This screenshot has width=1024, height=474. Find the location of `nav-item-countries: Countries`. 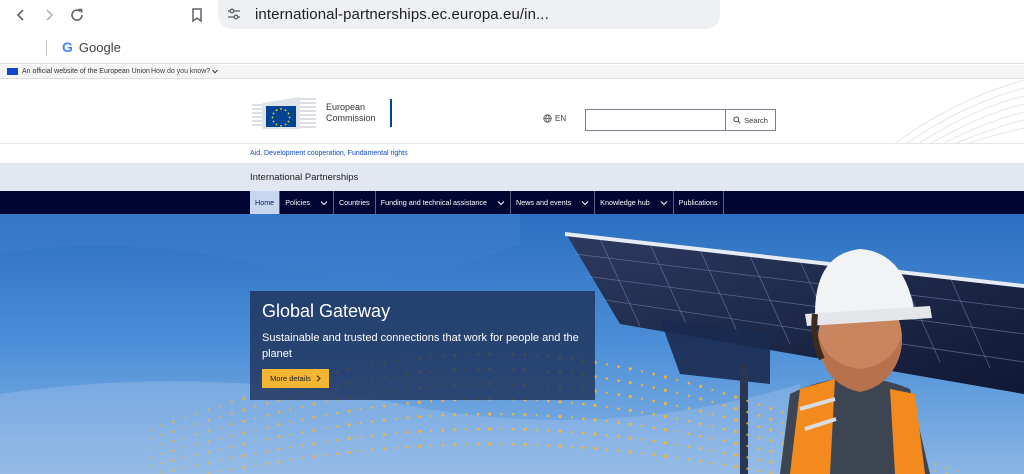

nav-item-countries: Countries is located at coordinates (355, 202).